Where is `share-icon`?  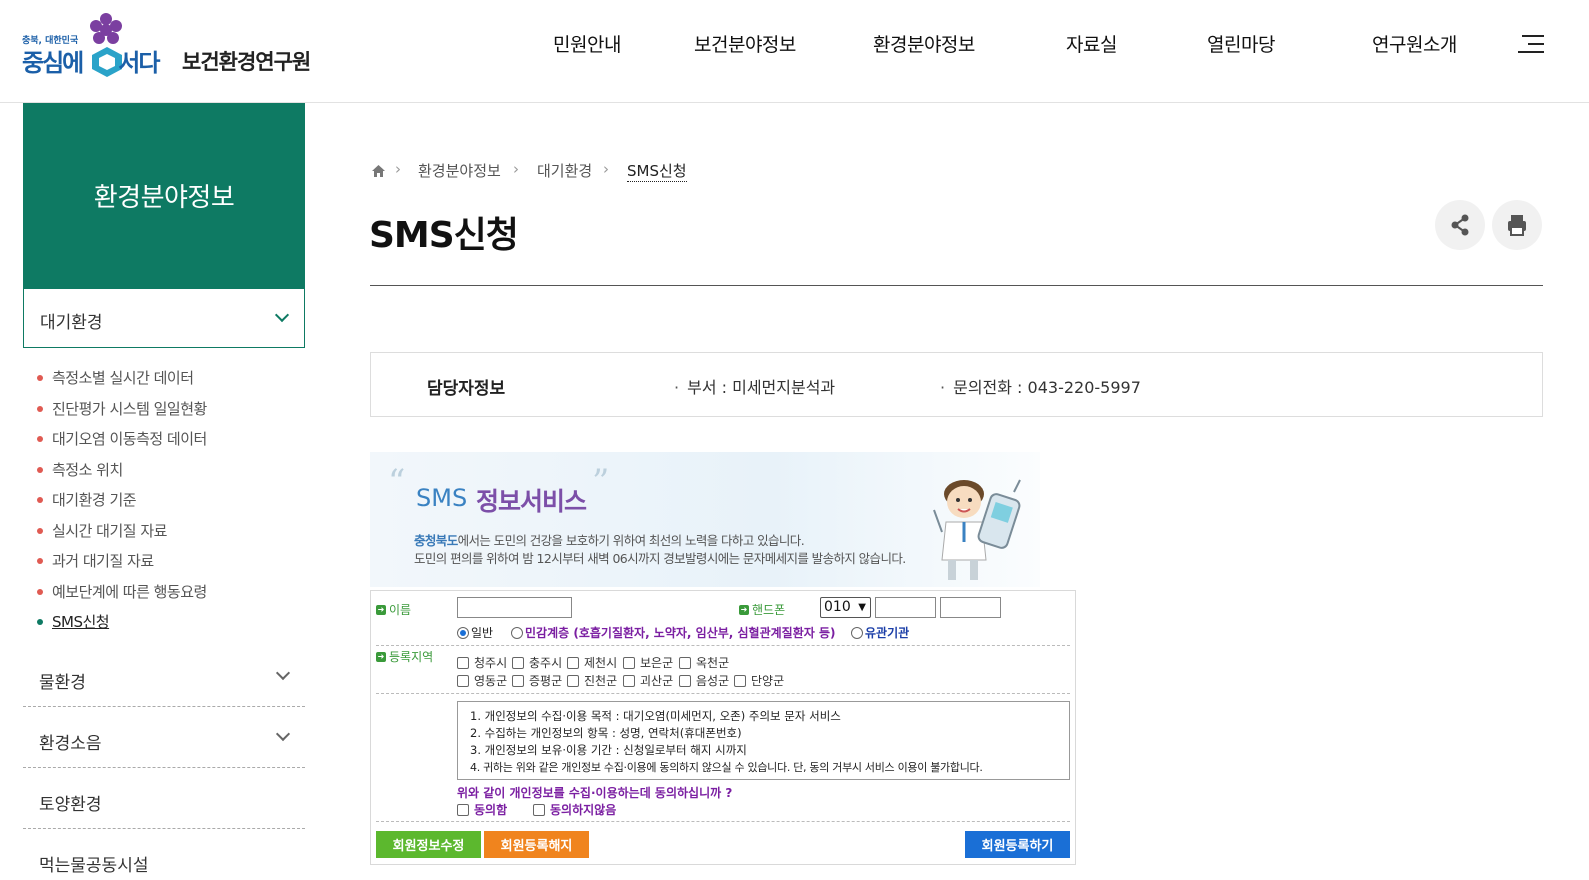 share-icon is located at coordinates (1460, 225).